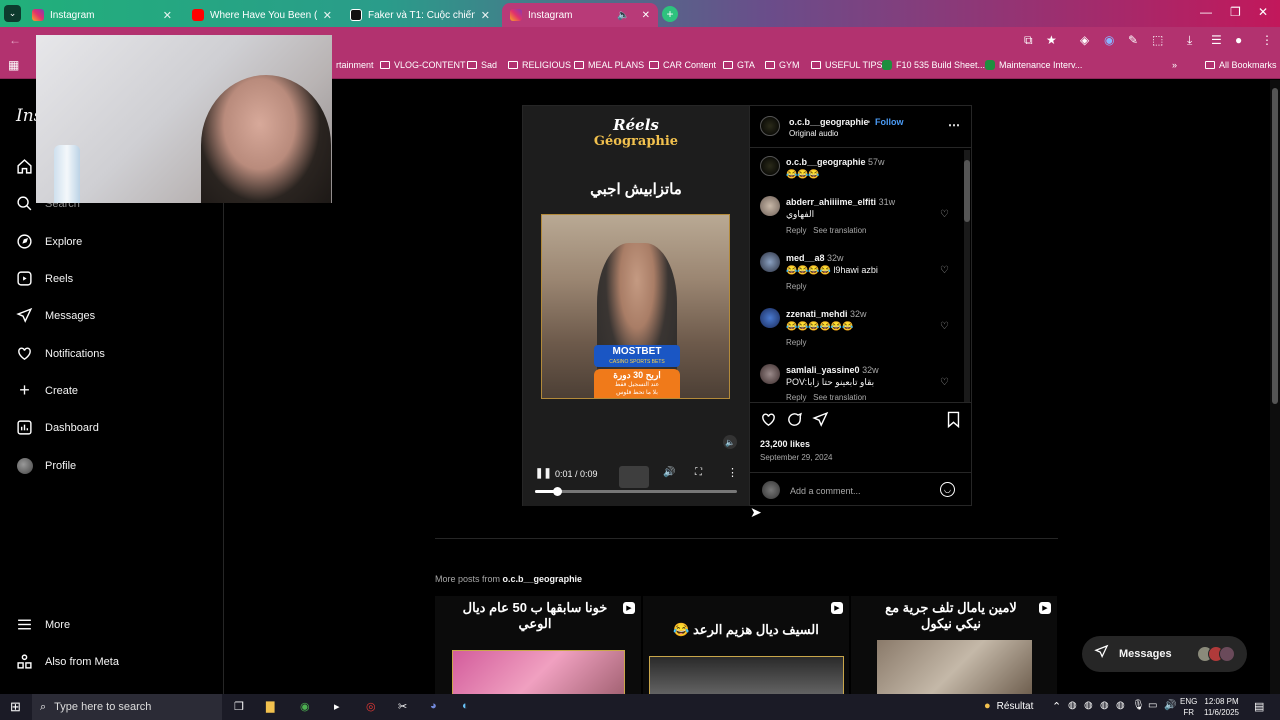 Image resolution: width=1280 pixels, height=720 pixels. What do you see at coordinates (1188, 707) in the screenshot?
I see `language-indicator: ENG FR` at bounding box center [1188, 707].